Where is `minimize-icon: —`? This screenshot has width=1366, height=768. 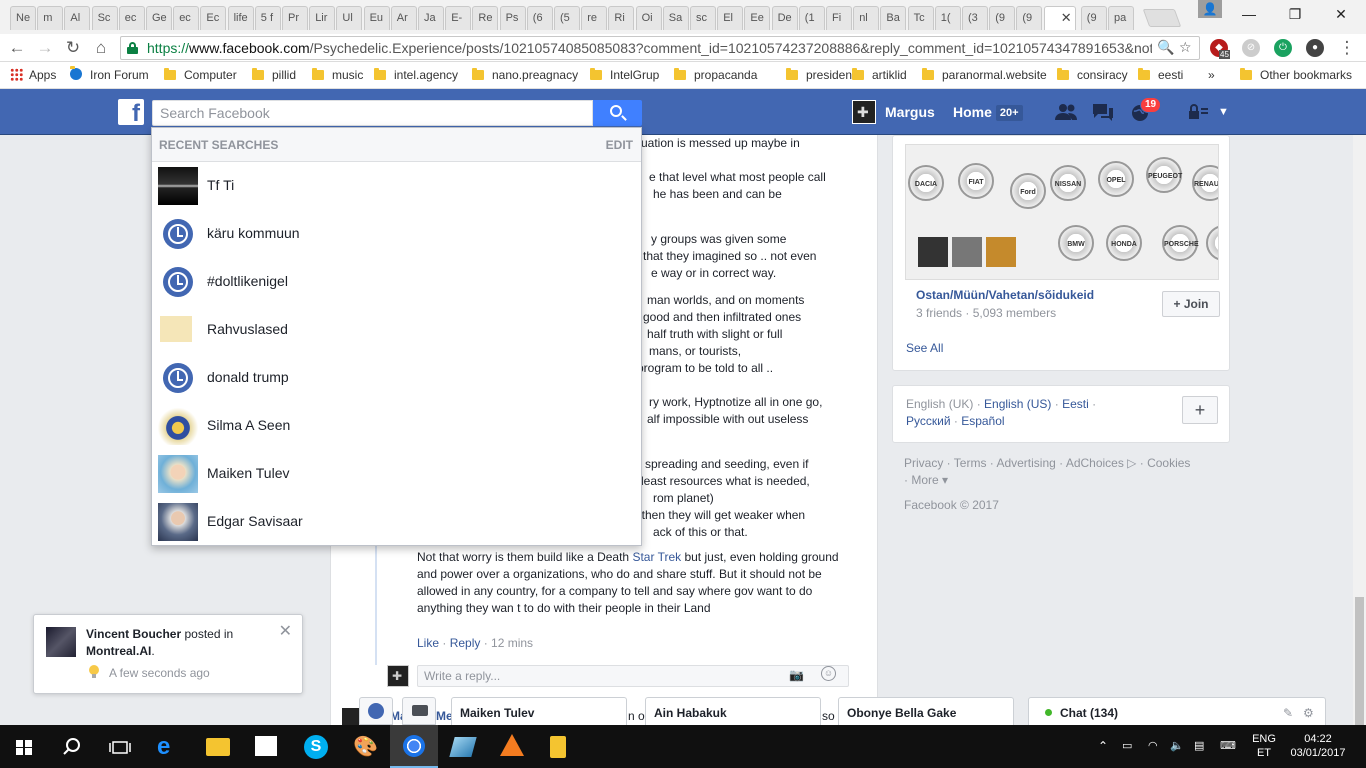
minimize-icon: — is located at coordinates (1249, 14).